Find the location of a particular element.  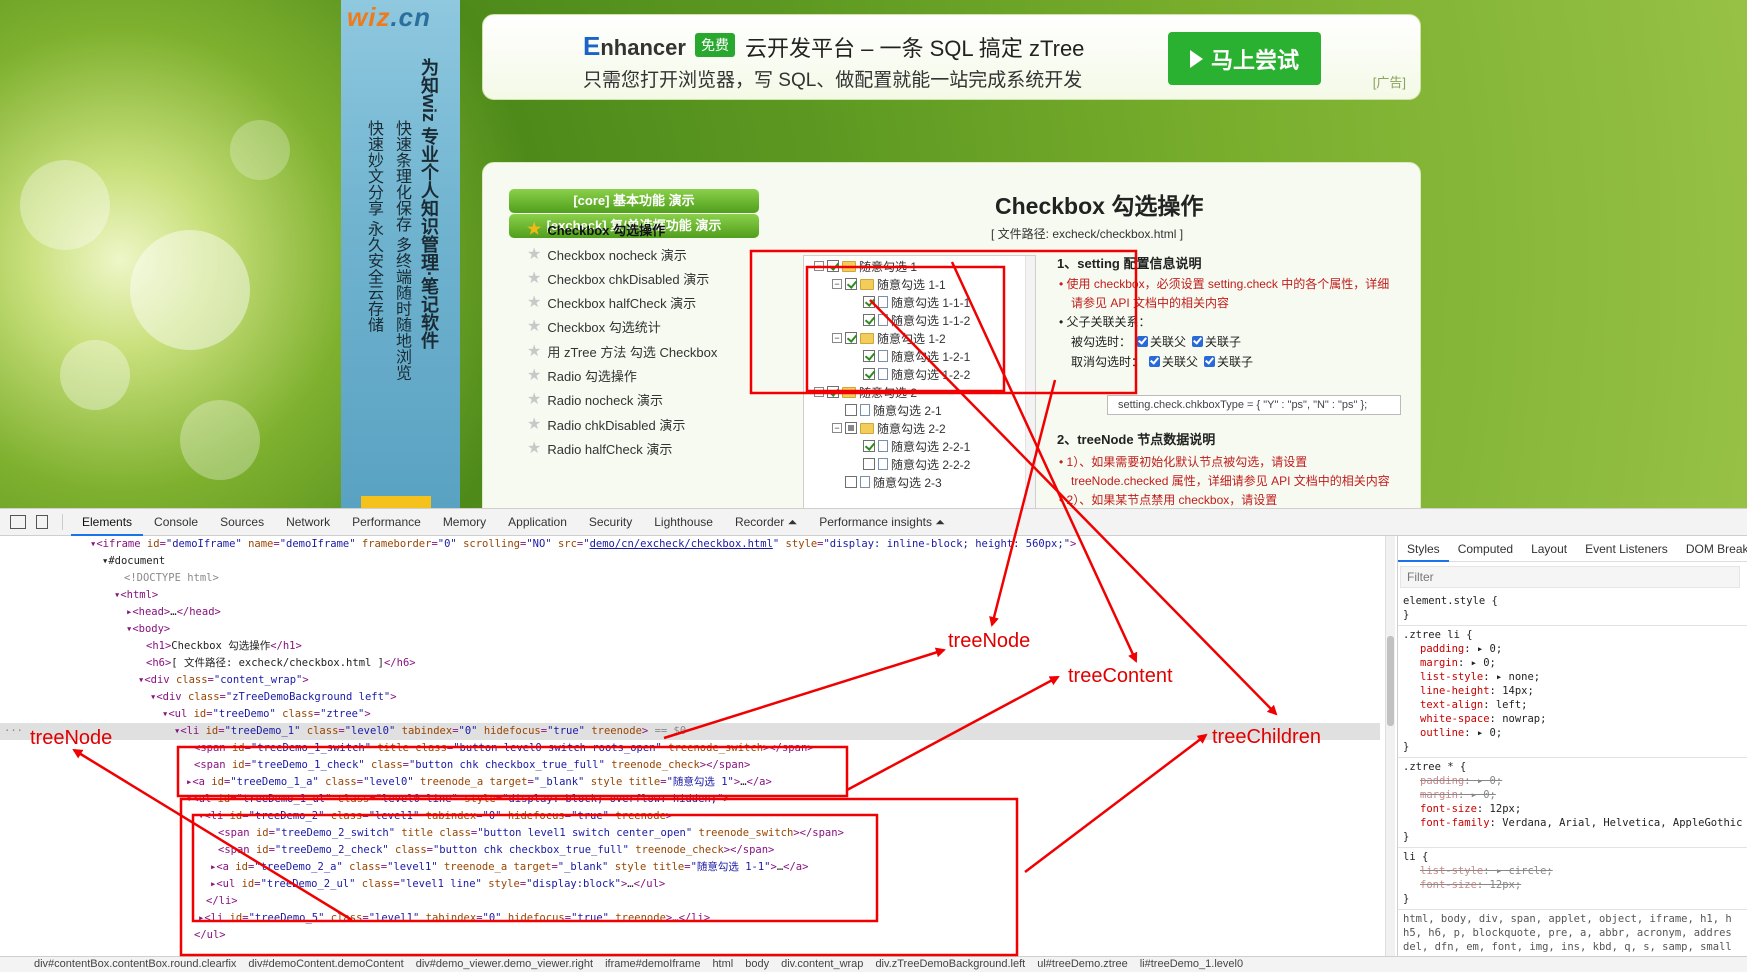

styles-subtab: Styles is located at coordinates (1423, 549).